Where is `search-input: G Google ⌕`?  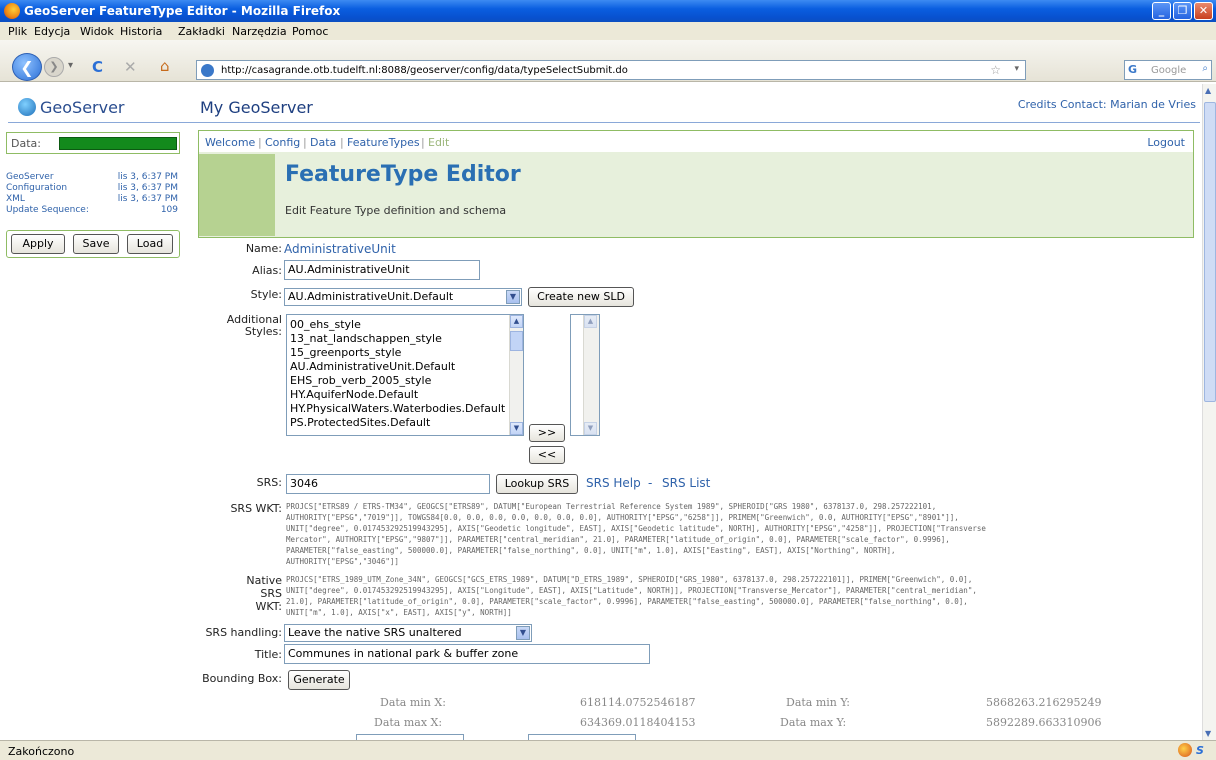 search-input: G Google ⌕ is located at coordinates (1168, 70).